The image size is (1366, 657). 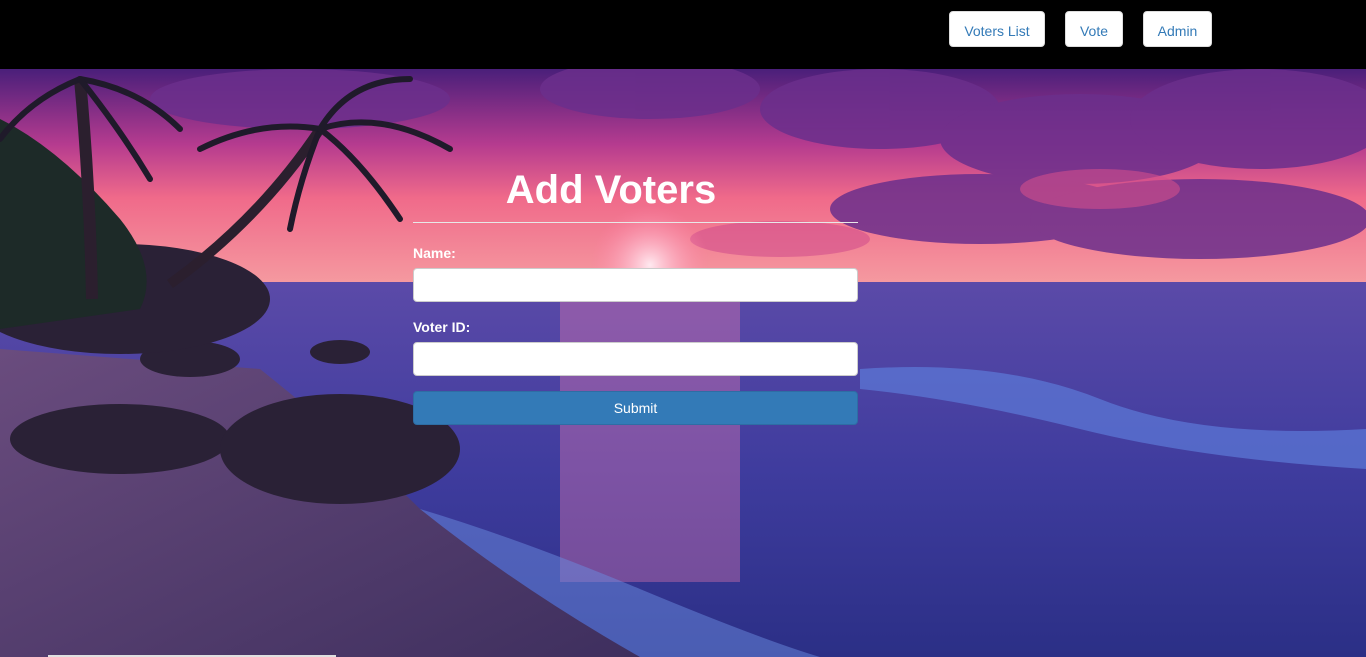 What do you see at coordinates (635, 408) in the screenshot?
I see `submit-button: Submit` at bounding box center [635, 408].